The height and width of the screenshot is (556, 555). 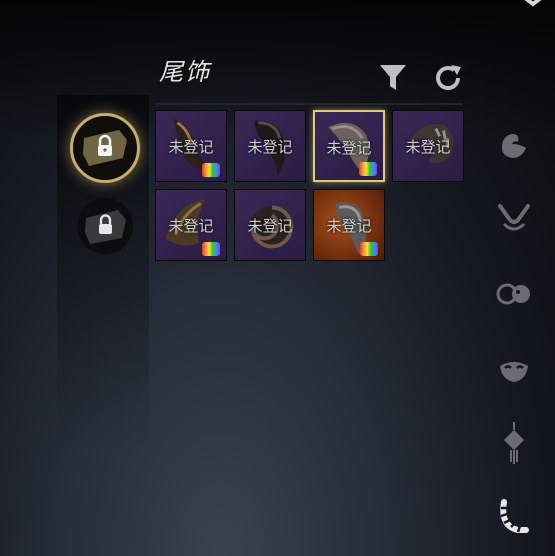 What do you see at coordinates (514, 218) in the screenshot?
I see `rabbit-ears-icon` at bounding box center [514, 218].